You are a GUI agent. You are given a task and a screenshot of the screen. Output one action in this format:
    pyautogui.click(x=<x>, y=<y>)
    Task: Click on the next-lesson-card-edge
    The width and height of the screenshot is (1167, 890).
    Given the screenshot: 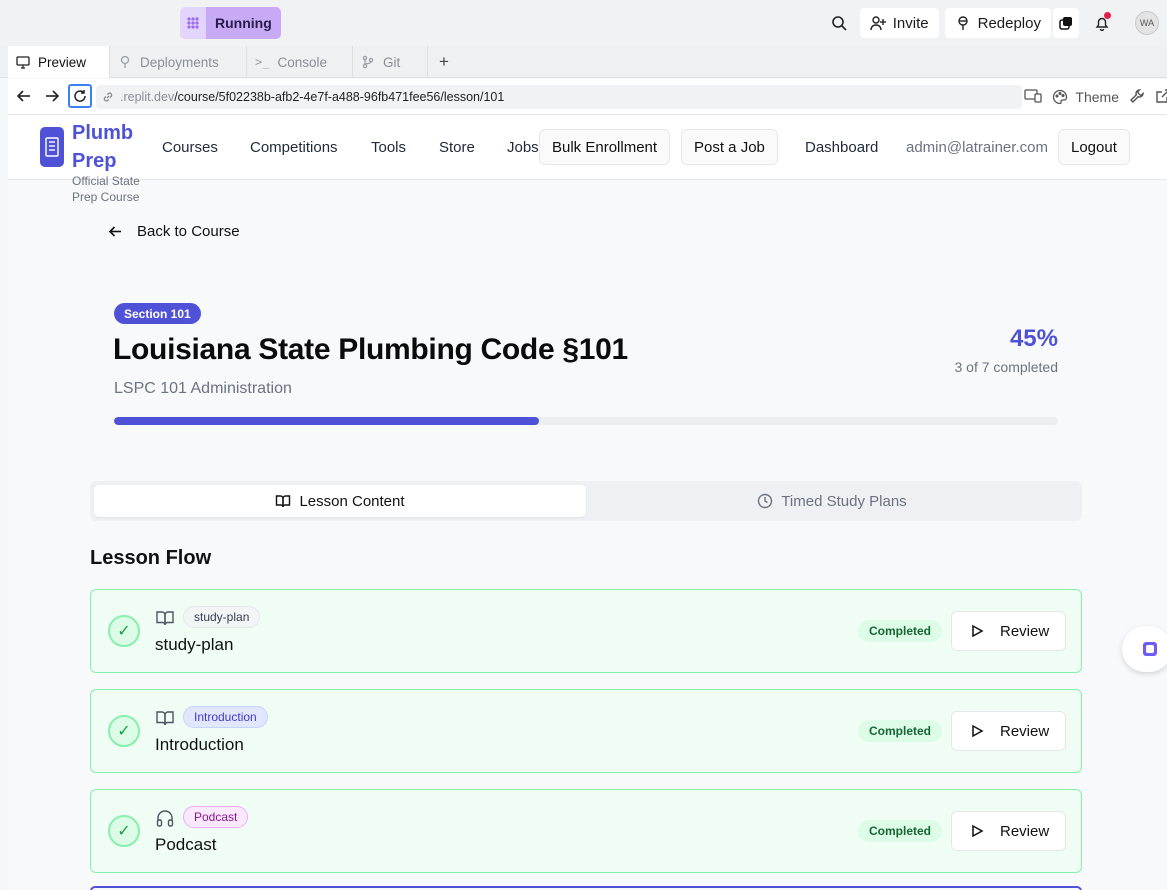 What is the action you would take?
    pyautogui.click(x=586, y=888)
    